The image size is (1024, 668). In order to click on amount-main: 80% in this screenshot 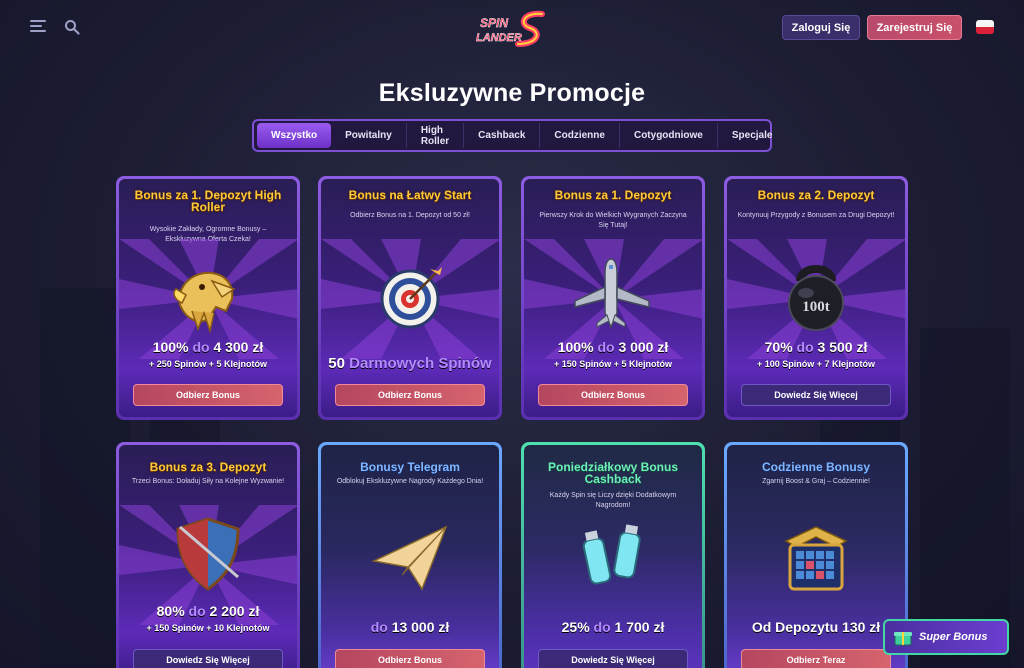, I will do `click(170, 611)`.